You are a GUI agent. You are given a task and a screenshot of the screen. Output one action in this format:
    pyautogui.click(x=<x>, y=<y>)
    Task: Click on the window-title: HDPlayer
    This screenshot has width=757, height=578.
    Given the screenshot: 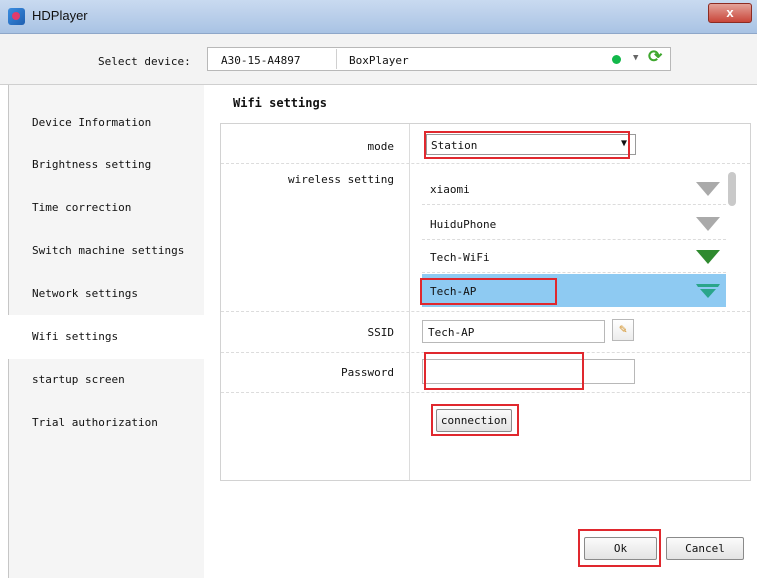 What is the action you would take?
    pyautogui.click(x=60, y=15)
    